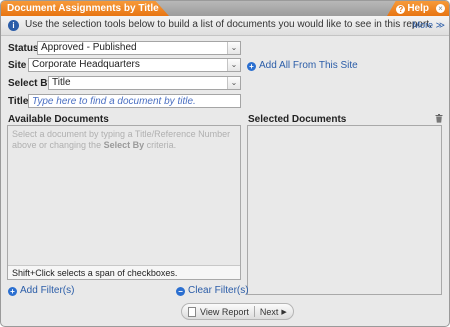 The height and width of the screenshot is (327, 450). Describe the element at coordinates (86, 64) in the screenshot. I see `site-value: Corporate Headquarters` at that location.